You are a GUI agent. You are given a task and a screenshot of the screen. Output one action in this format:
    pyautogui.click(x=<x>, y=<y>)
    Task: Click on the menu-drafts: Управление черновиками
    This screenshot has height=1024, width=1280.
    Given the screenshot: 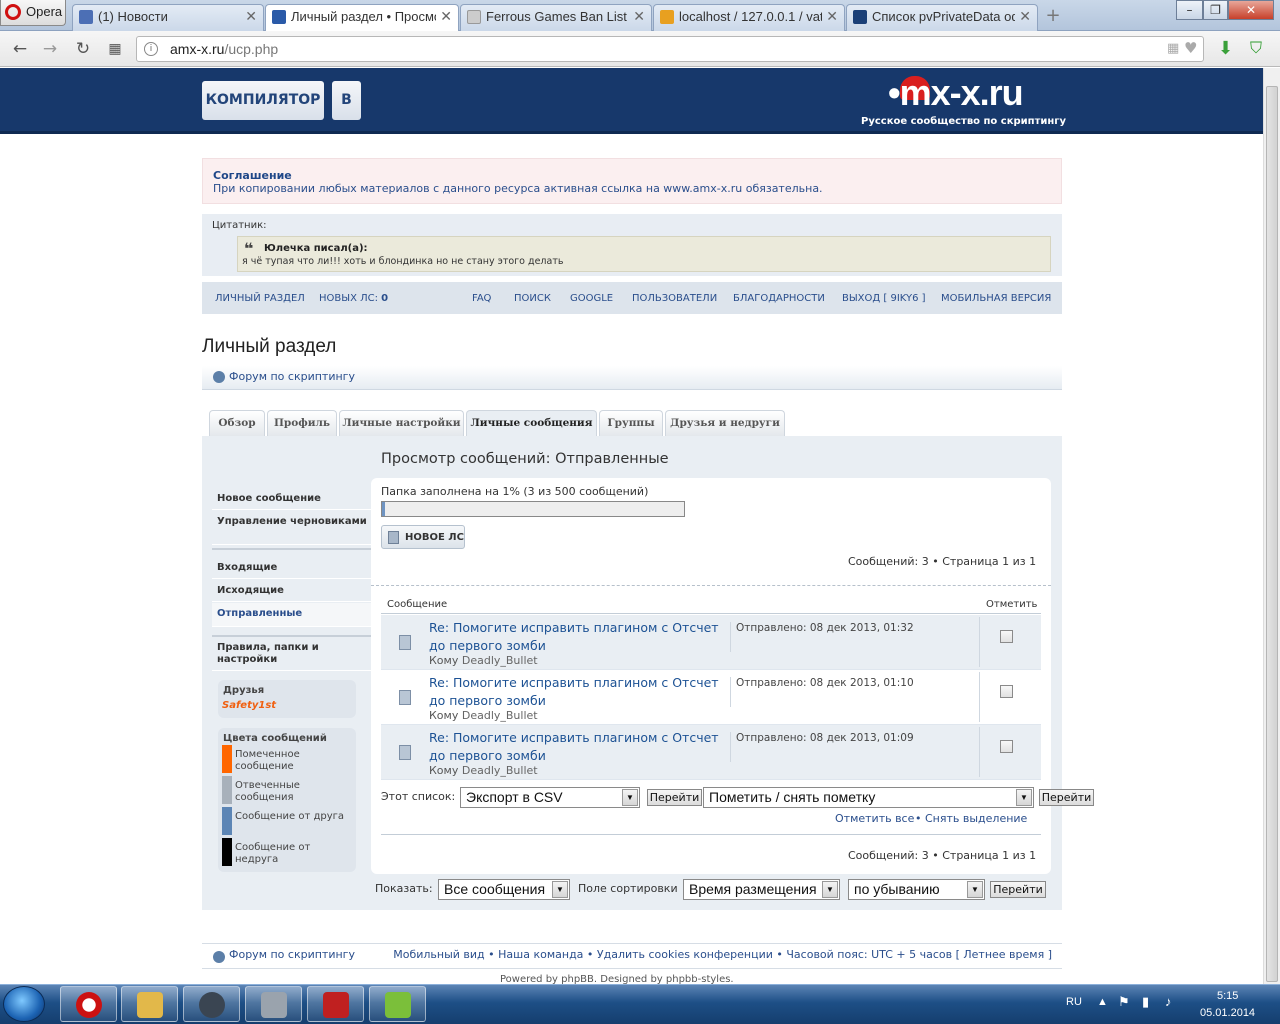 What is the action you would take?
    pyautogui.click(x=291, y=530)
    